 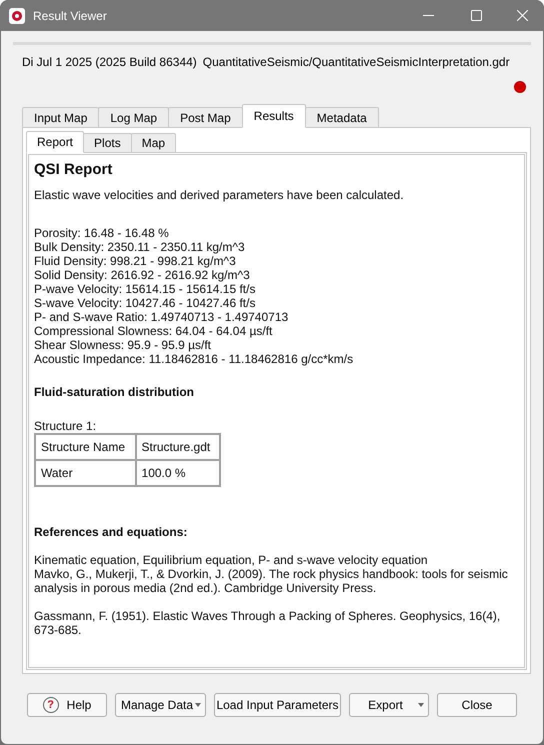 I want to click on section-heading: Fluid-saturation distribution, so click(x=114, y=392).